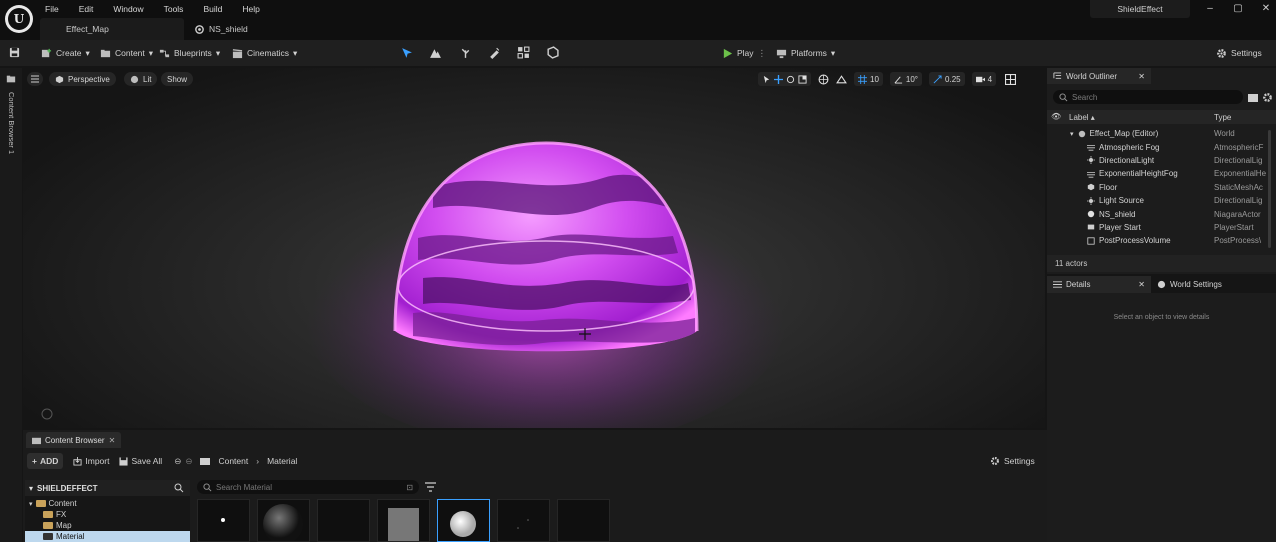  I want to click on close-window-button: ✕, so click(1263, 10).